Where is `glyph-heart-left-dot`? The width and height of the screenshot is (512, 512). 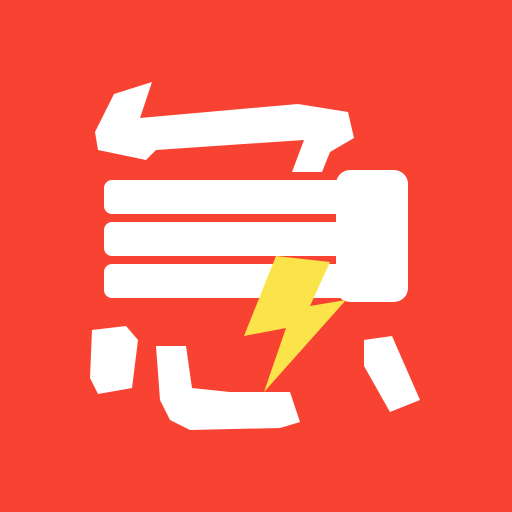 glyph-heart-left-dot is located at coordinates (114, 360).